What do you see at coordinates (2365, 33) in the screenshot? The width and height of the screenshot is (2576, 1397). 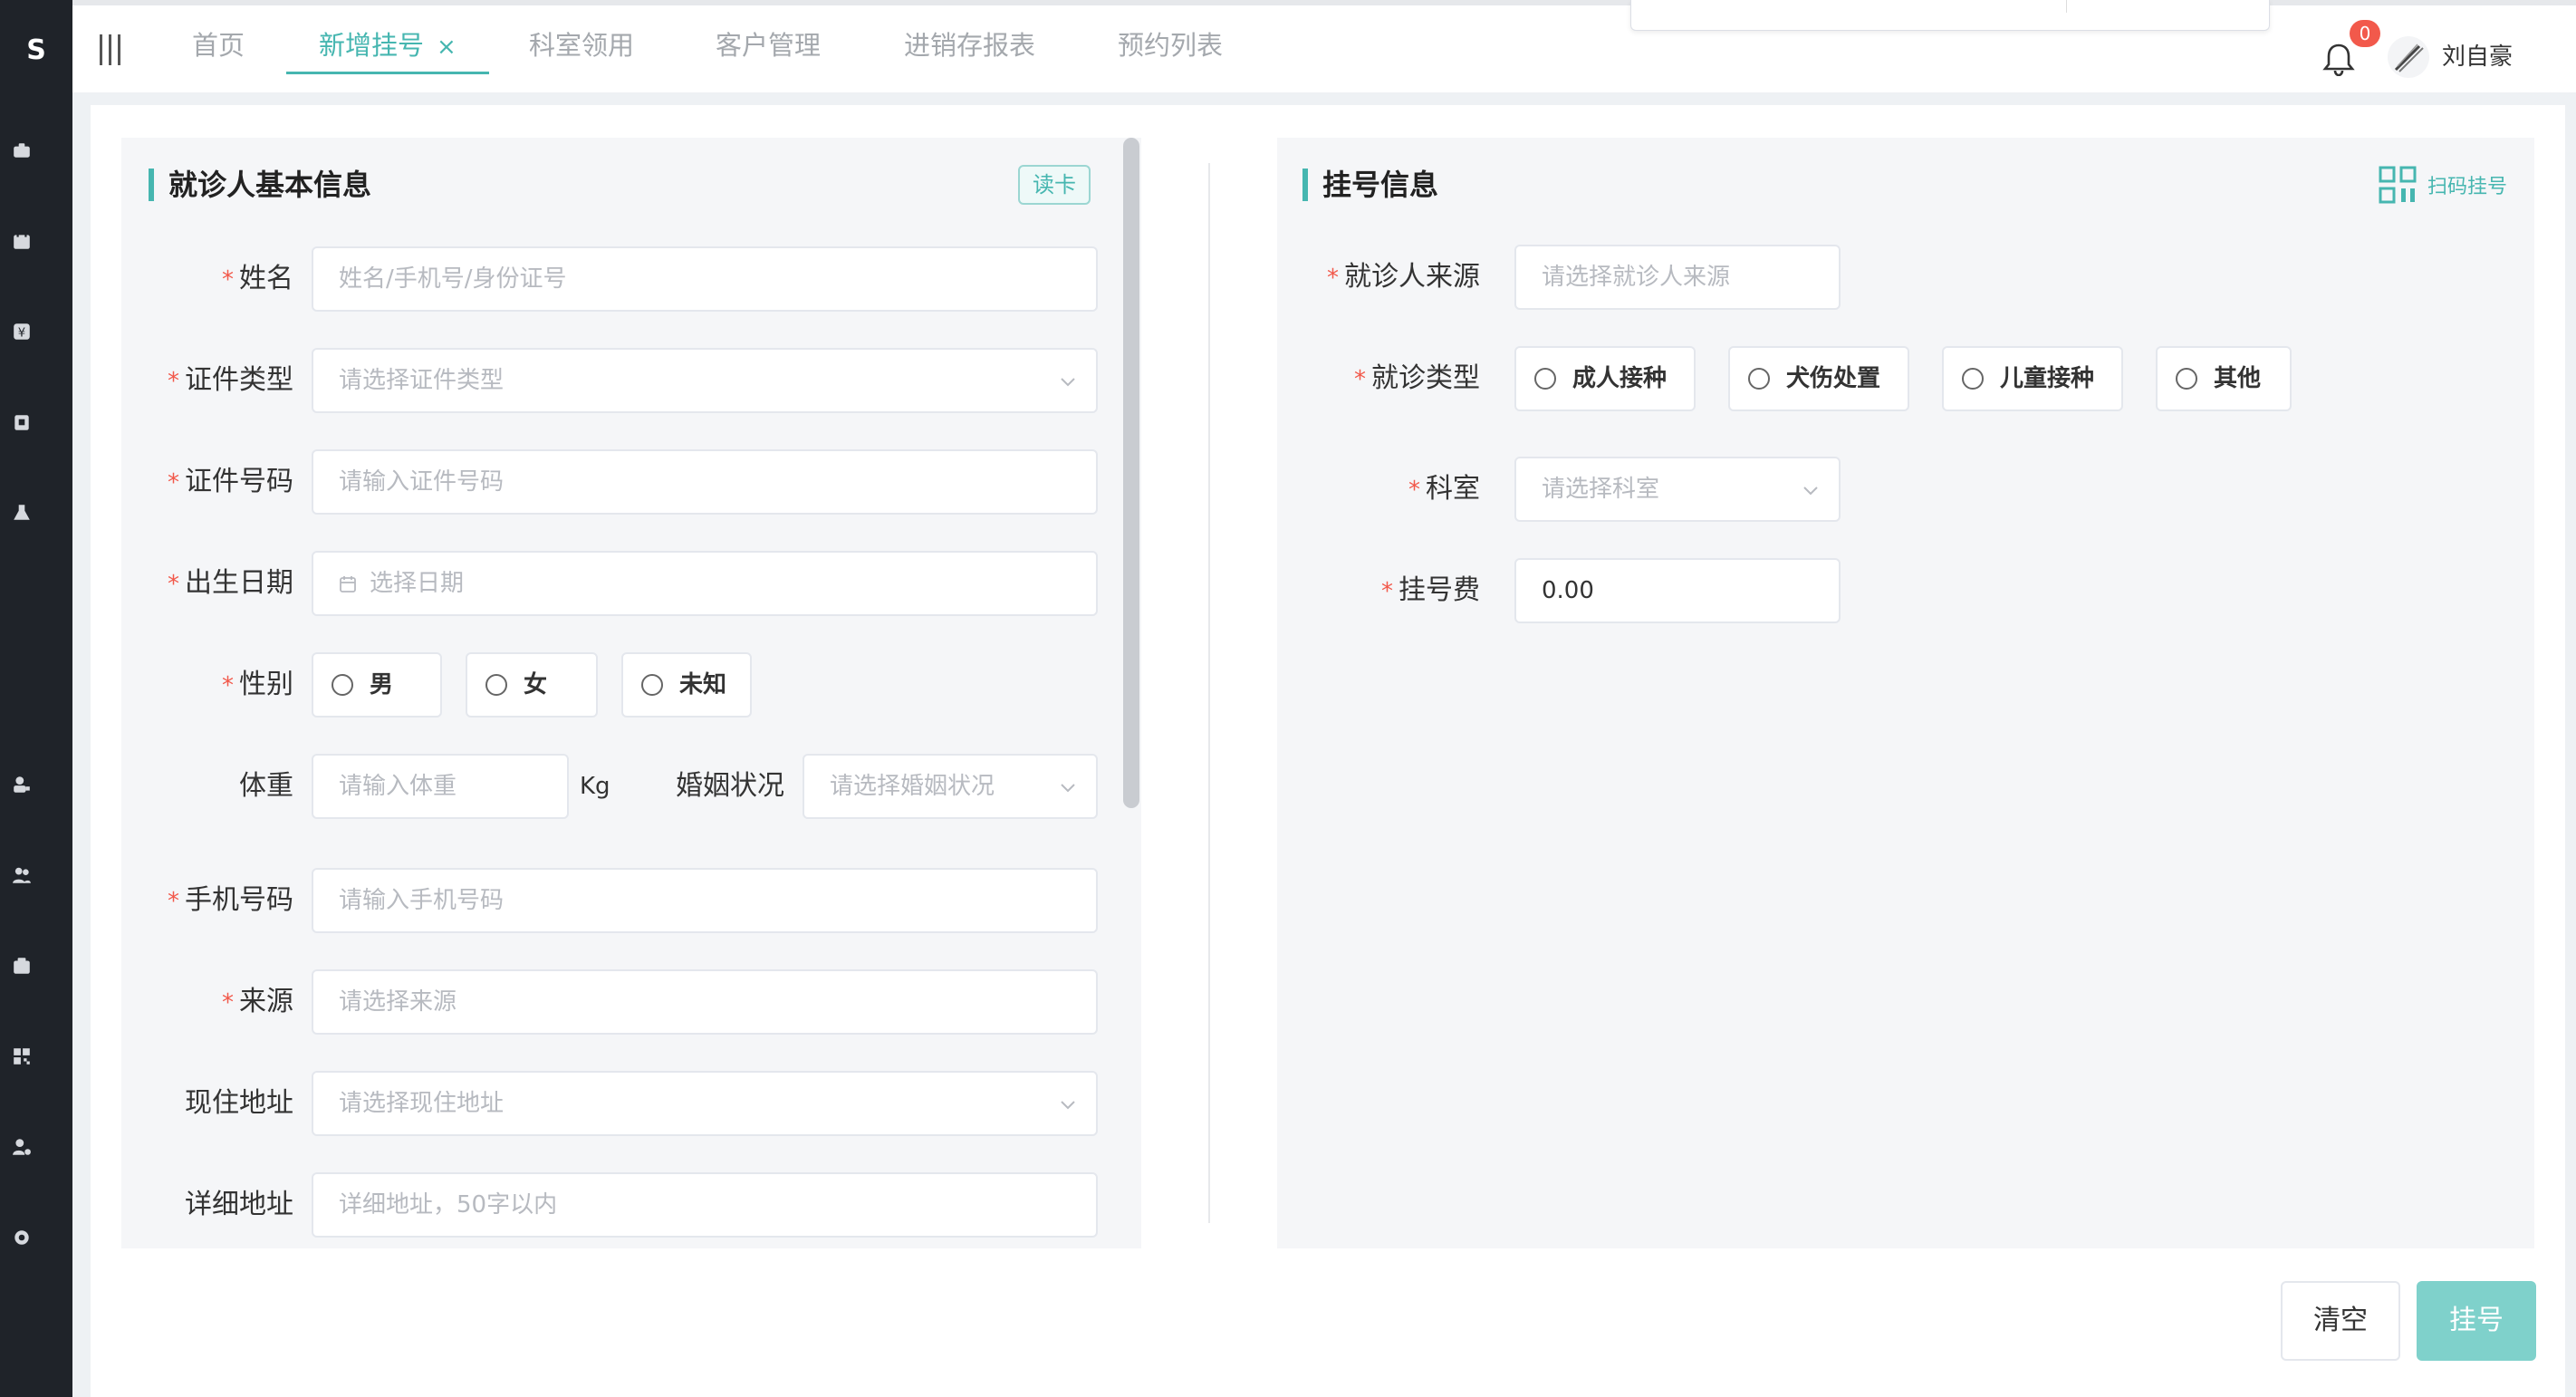 I see `notification-badge: 0` at bounding box center [2365, 33].